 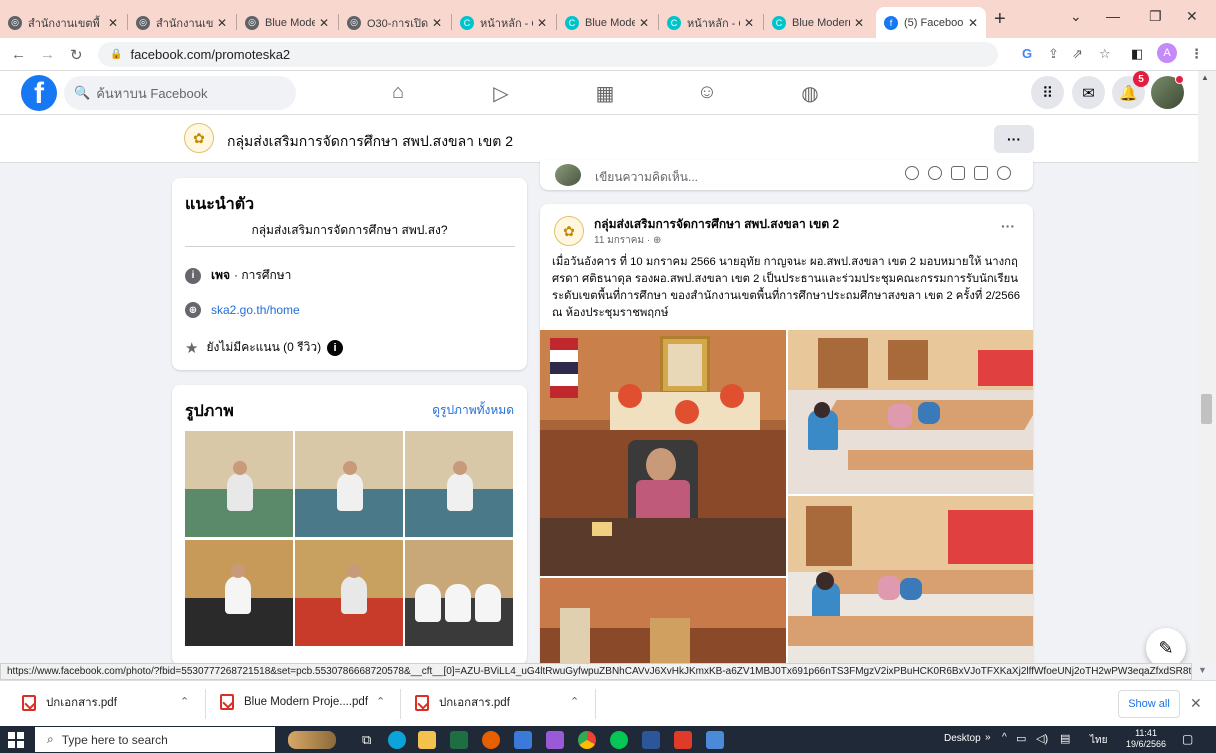 What do you see at coordinates (1088, 92) in the screenshot?
I see `messenger-icon: ✉` at bounding box center [1088, 92].